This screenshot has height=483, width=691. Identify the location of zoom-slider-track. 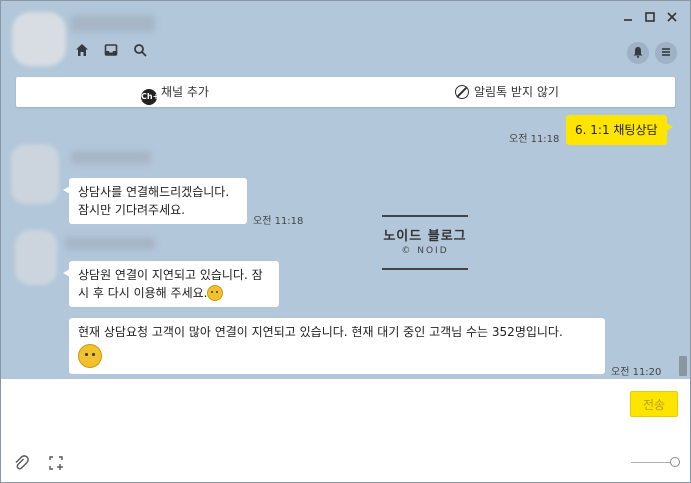
(652, 462).